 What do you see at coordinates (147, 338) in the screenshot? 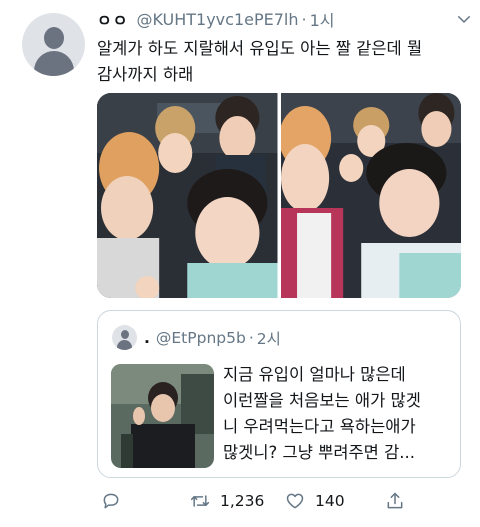
I see `quoted-display-name: .` at bounding box center [147, 338].